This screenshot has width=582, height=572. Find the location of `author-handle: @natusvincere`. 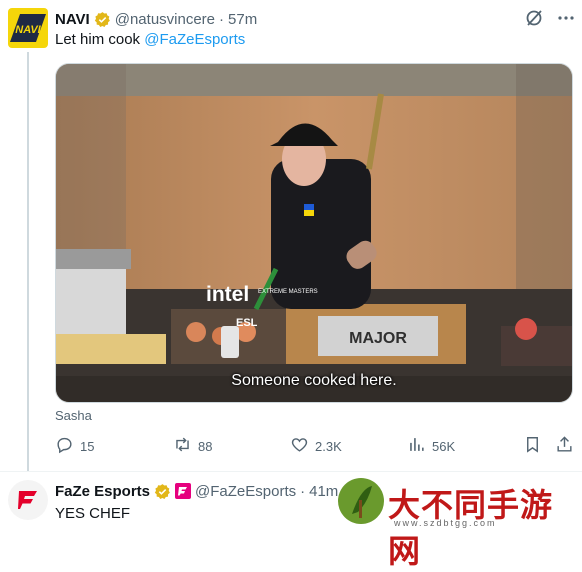

author-handle: @natusvincere is located at coordinates (165, 19).